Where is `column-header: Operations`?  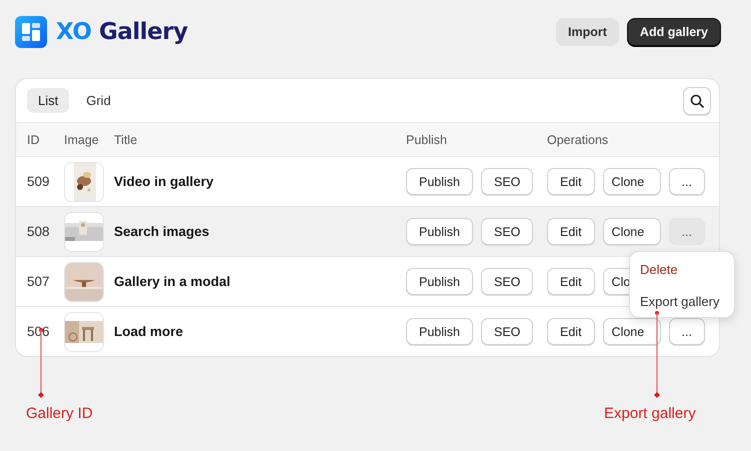 column-header: Operations is located at coordinates (577, 139).